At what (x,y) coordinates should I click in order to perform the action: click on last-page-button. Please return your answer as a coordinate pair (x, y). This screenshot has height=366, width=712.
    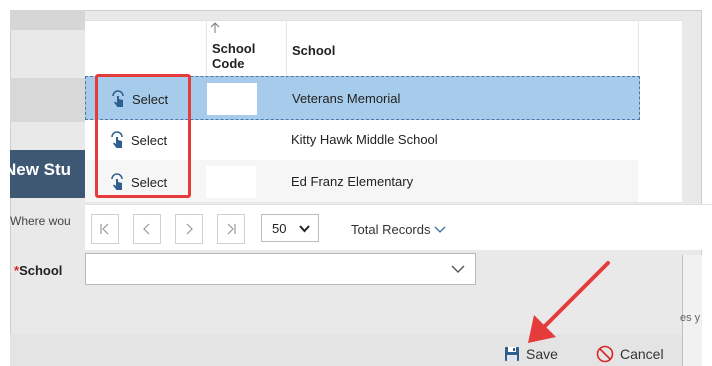
    Looking at the image, I should click on (231, 229).